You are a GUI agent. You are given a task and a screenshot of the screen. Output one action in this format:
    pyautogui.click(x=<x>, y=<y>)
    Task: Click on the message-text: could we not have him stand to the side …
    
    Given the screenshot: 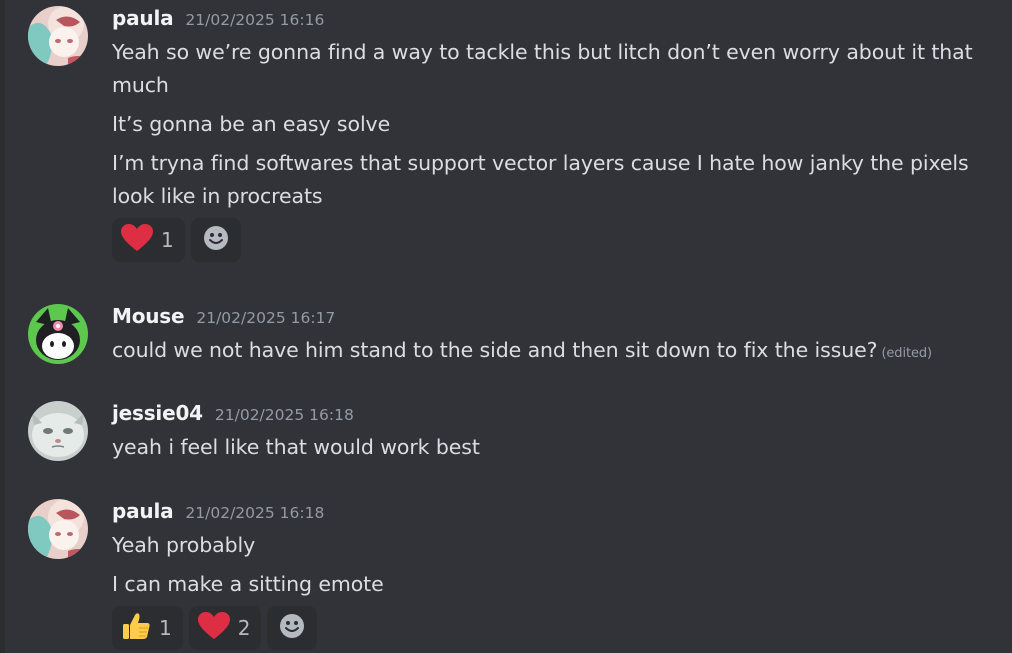 What is the action you would take?
    pyautogui.click(x=547, y=352)
    